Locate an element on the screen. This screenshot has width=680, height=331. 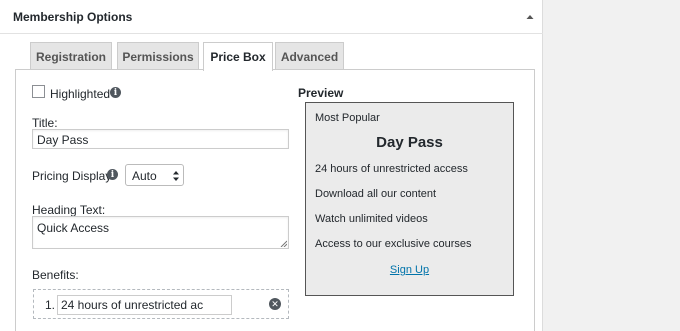
pricing-display-value: Auto is located at coordinates (144, 176).